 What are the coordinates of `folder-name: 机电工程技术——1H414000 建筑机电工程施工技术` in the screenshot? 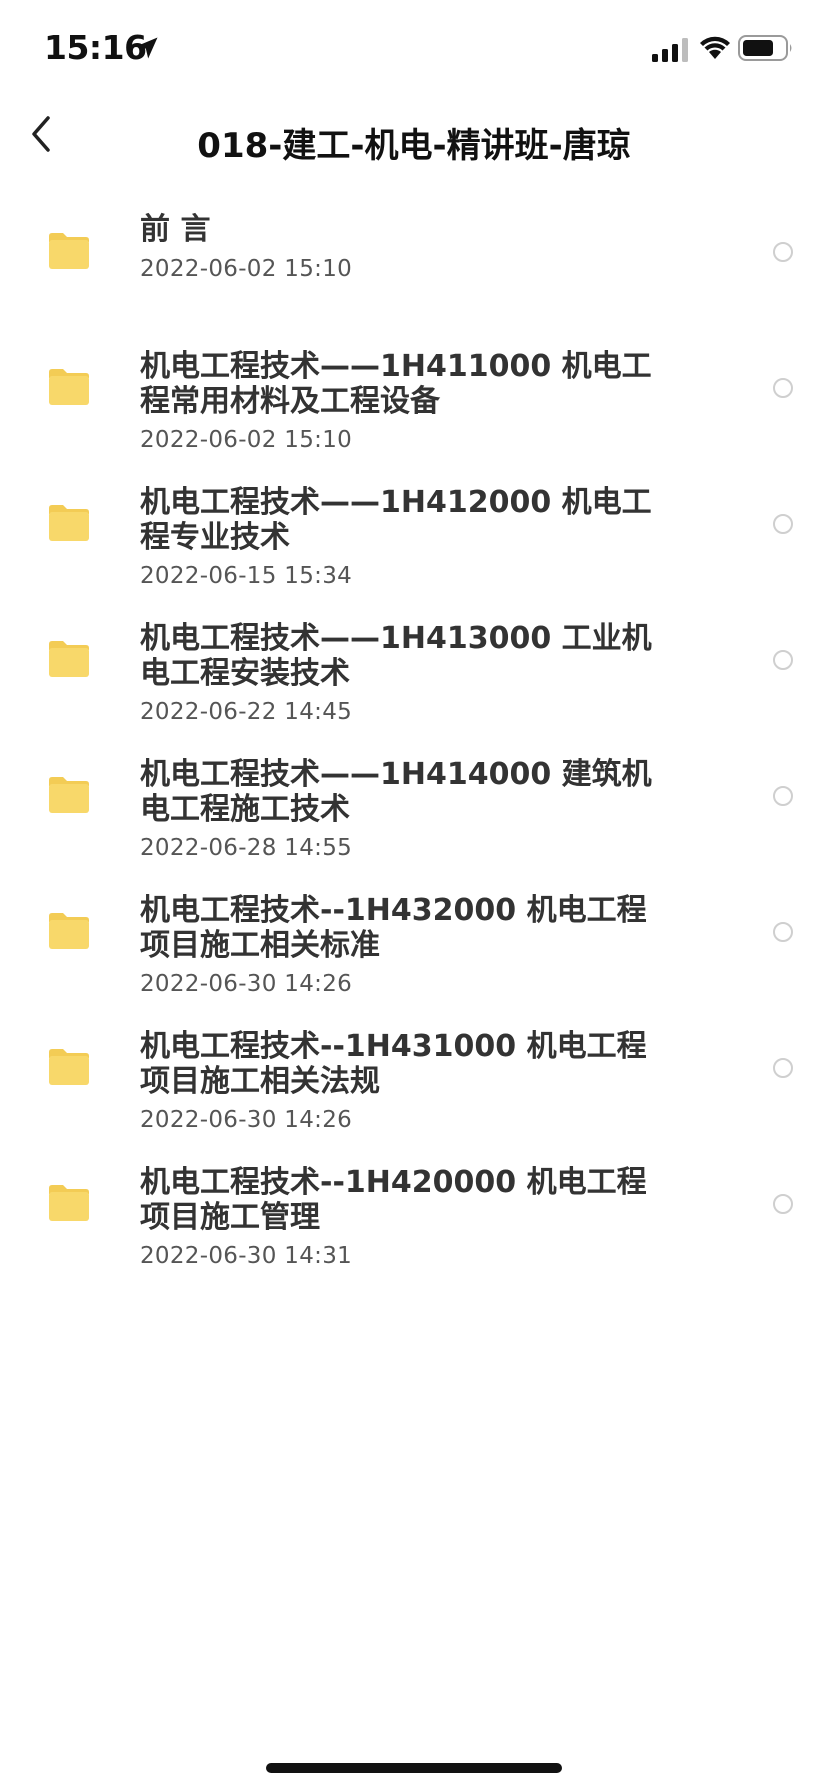 It's located at (396, 792).